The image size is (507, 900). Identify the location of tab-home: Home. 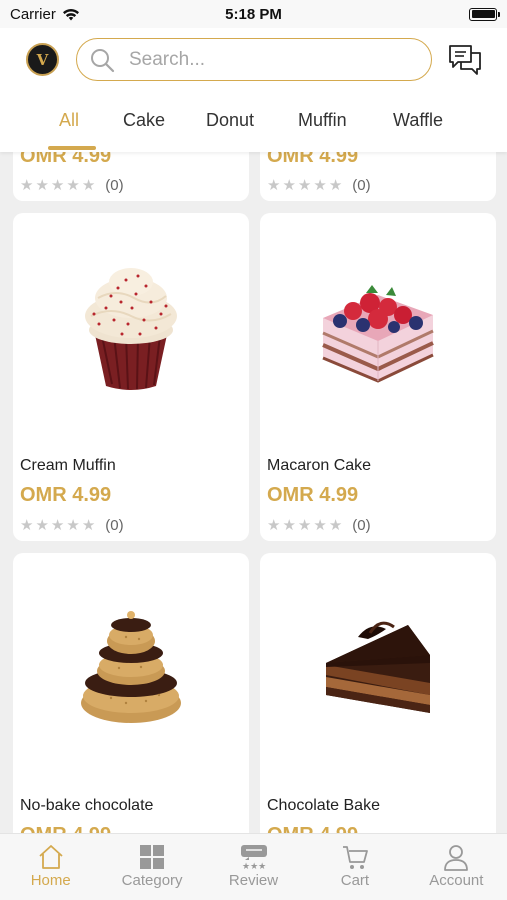
(50, 867).